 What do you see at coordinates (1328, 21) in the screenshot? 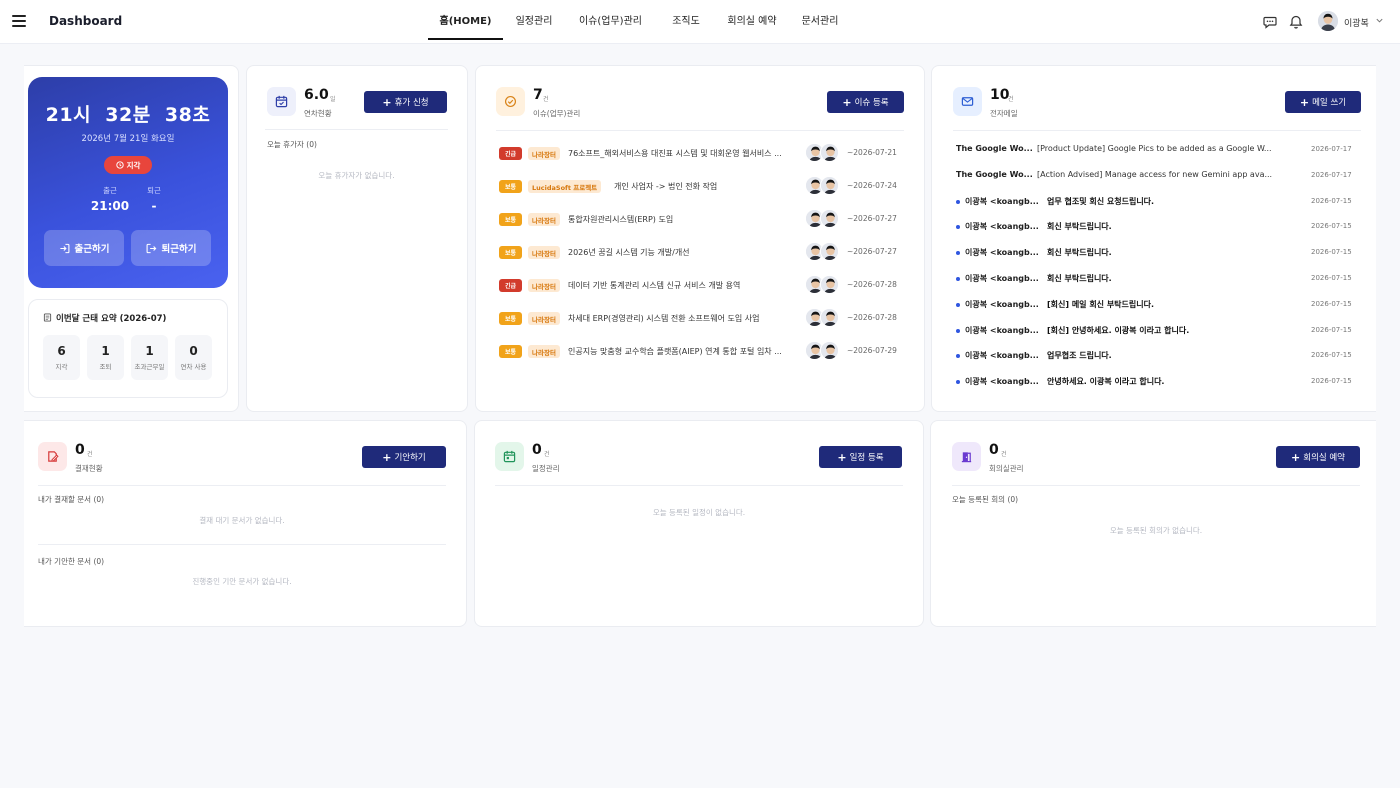
I see `user-avatar` at bounding box center [1328, 21].